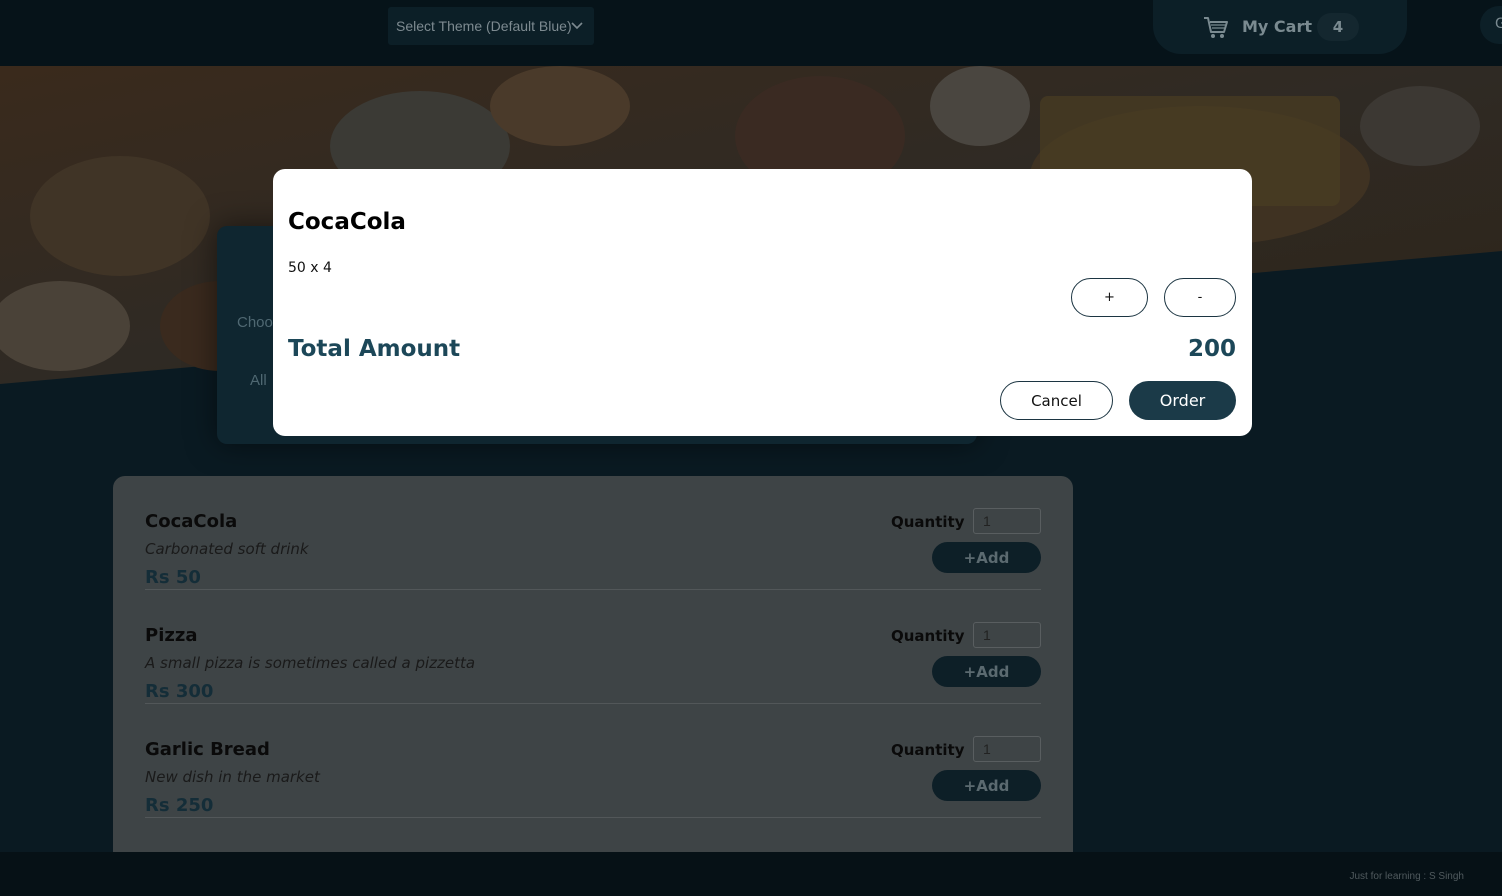 This screenshot has width=1502, height=896. What do you see at coordinates (1200, 297) in the screenshot?
I see `decrease-button: -` at bounding box center [1200, 297].